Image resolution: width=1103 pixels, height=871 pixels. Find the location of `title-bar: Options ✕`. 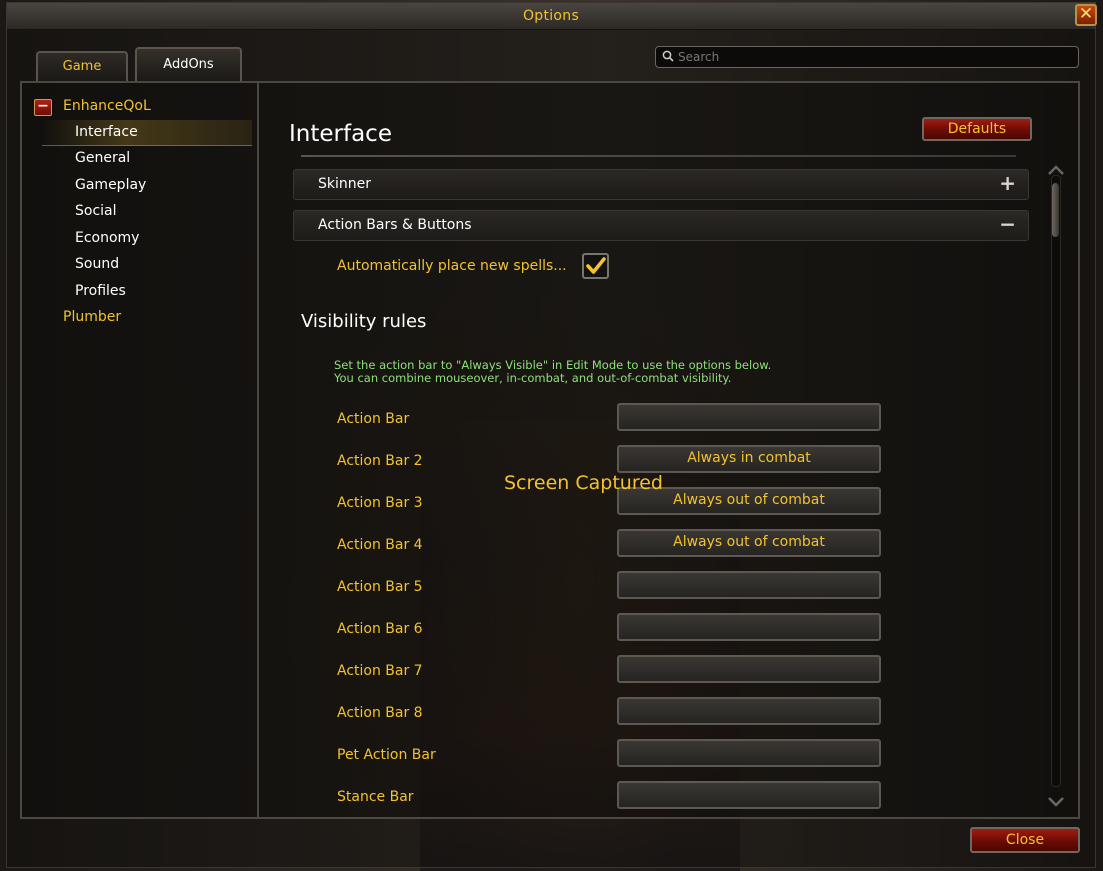

title-bar: Options ✕ is located at coordinates (552, 16).